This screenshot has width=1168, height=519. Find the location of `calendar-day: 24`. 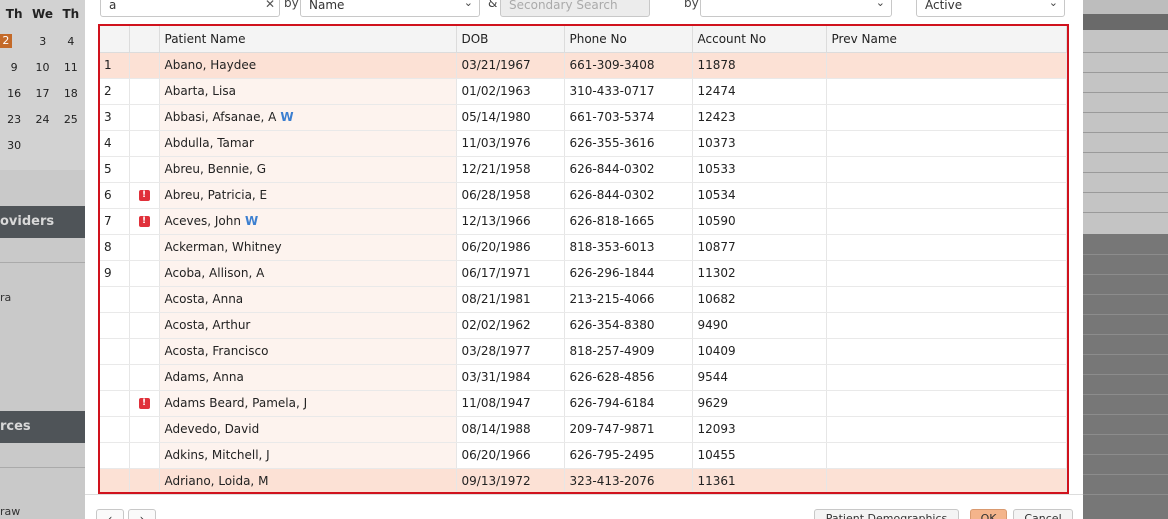

calendar-day: 24 is located at coordinates (42, 119).